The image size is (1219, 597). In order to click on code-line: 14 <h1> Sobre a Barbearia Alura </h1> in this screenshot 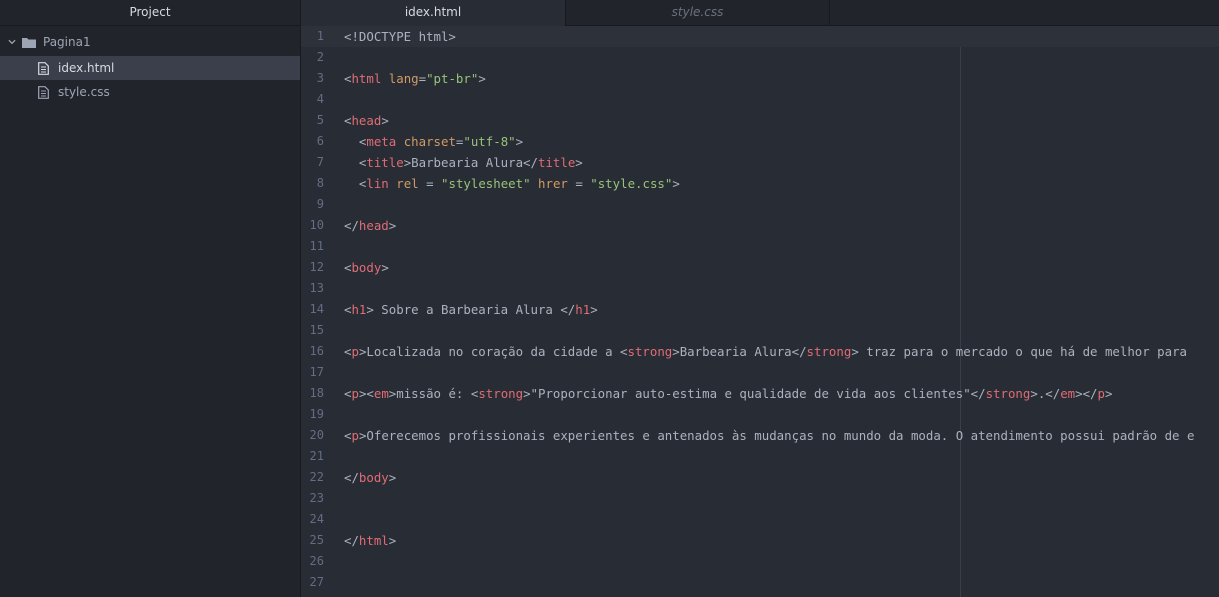, I will do `click(760, 309)`.